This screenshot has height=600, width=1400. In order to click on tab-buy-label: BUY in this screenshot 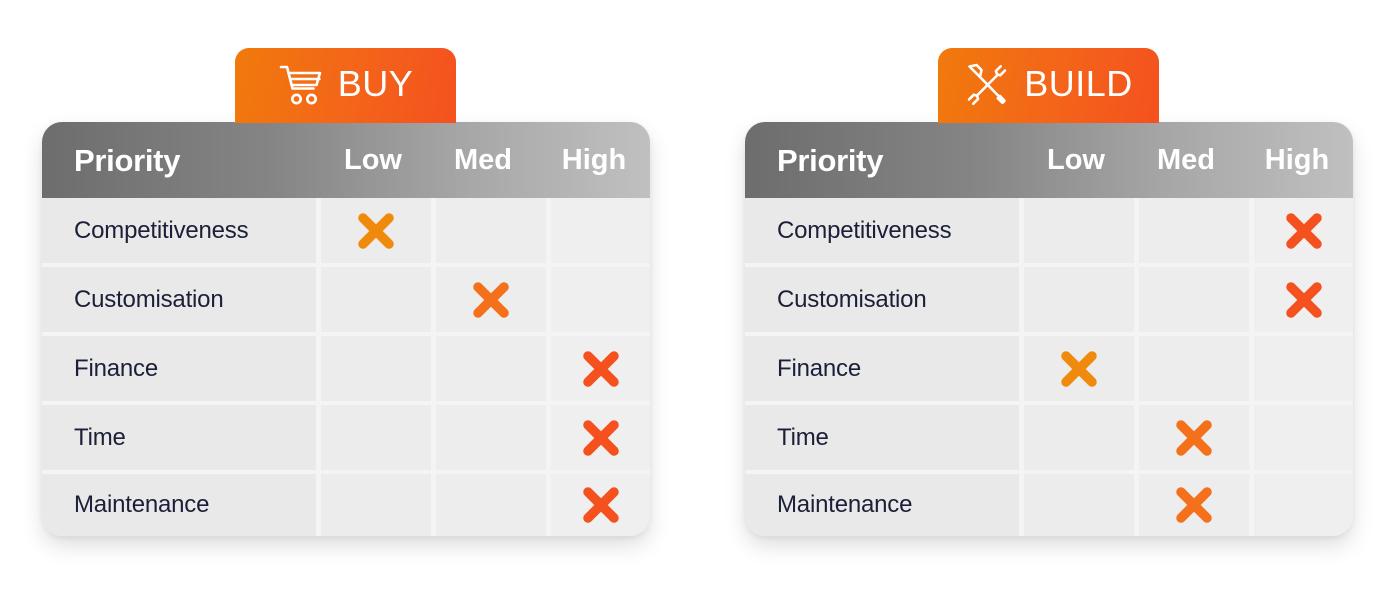, I will do `click(375, 83)`.